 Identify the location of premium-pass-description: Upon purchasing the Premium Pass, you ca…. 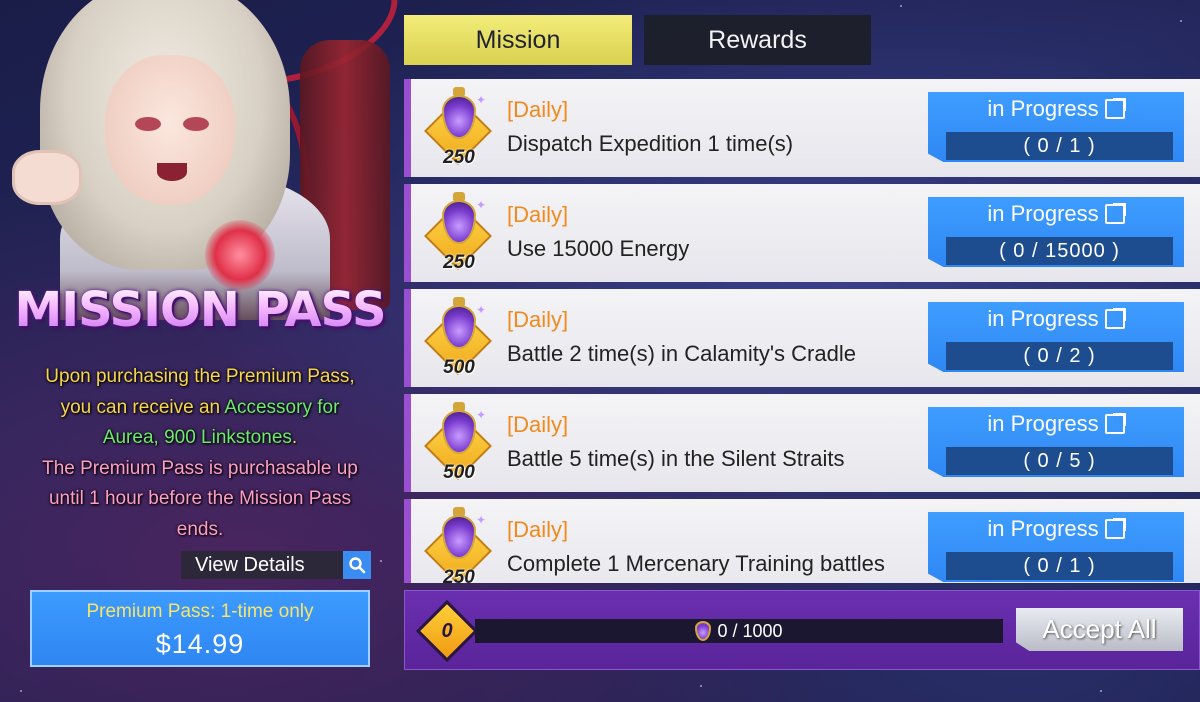
(200, 453).